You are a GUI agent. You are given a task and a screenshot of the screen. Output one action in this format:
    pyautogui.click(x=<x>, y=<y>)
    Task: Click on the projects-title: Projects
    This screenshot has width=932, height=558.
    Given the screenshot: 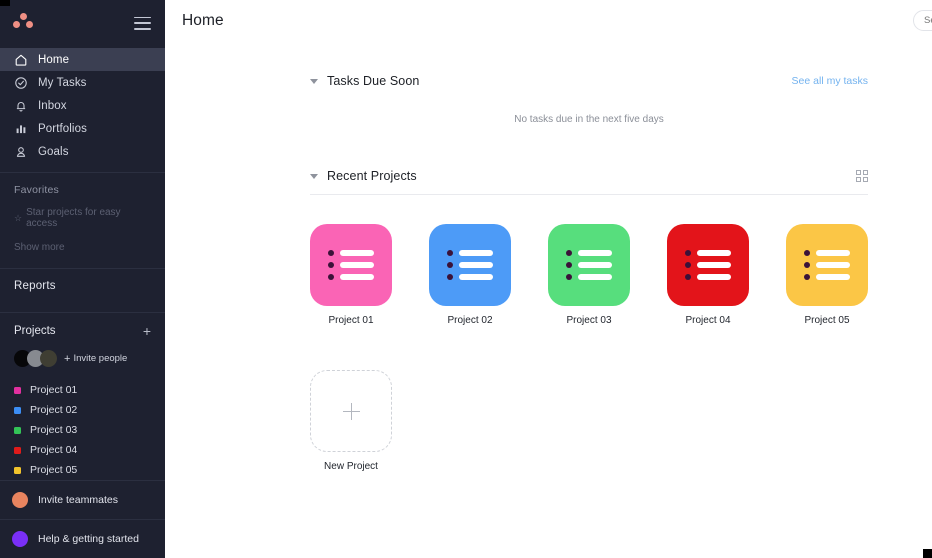 What is the action you would take?
    pyautogui.click(x=35, y=331)
    